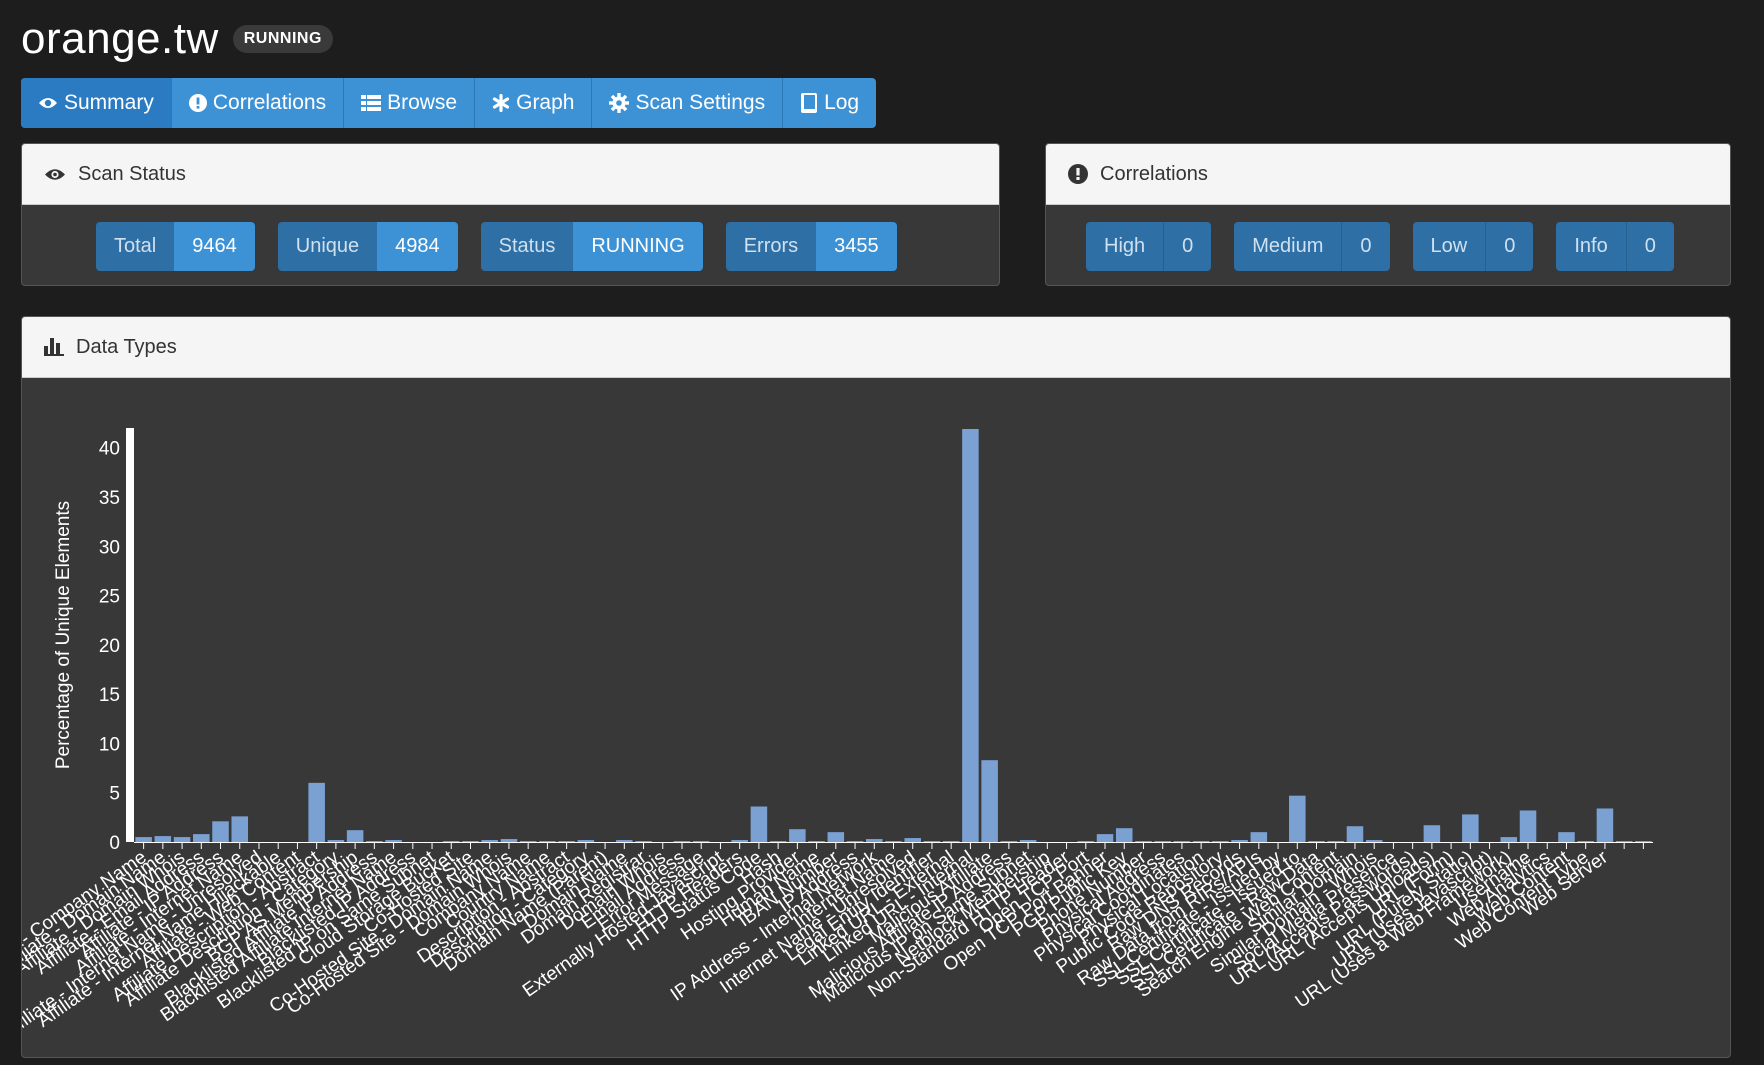 Image resolution: width=1764 pixels, height=1065 pixels. I want to click on stat-value: 3455, so click(856, 246).